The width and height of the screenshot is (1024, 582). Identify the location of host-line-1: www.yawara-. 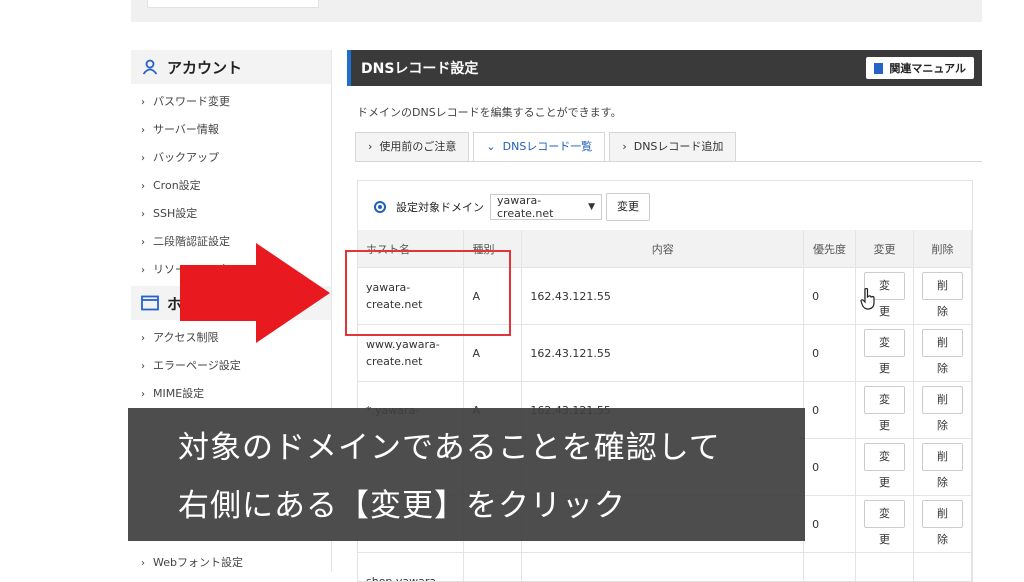
(403, 344).